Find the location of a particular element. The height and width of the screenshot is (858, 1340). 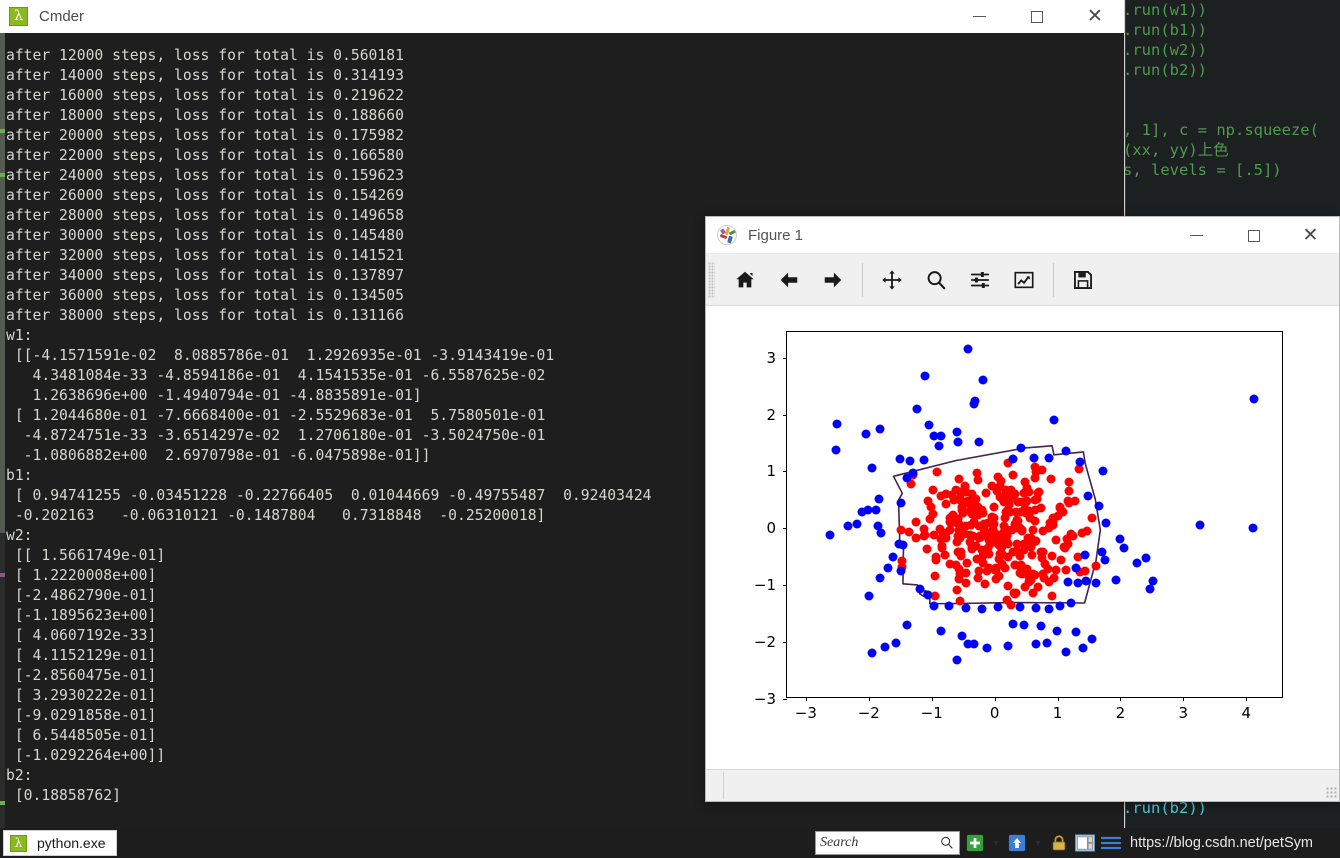

console-scrollbar is located at coordinates (2, 430).